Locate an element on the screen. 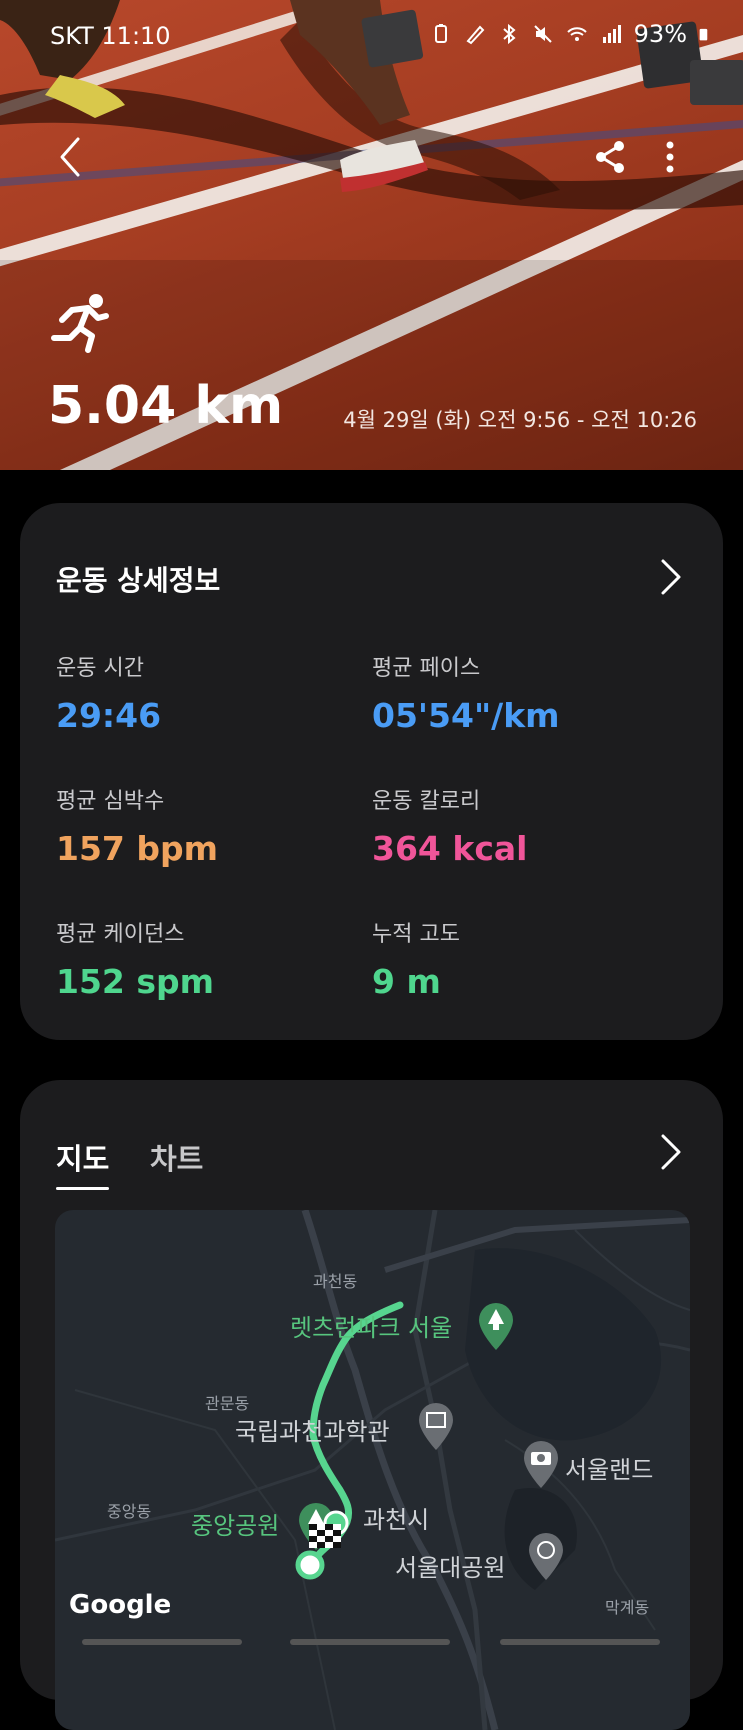  battery-level: 93% is located at coordinates (660, 34).